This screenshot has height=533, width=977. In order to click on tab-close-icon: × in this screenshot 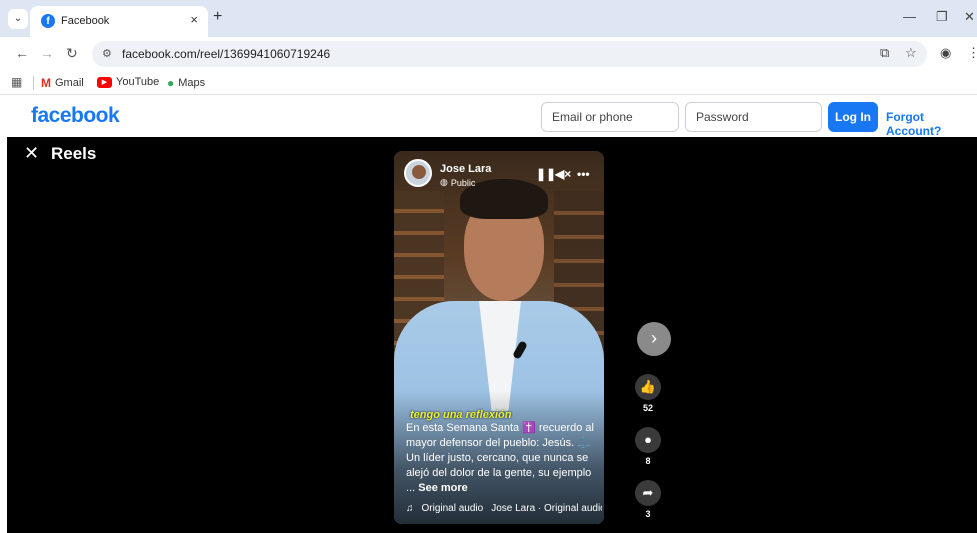, I will do `click(194, 19)`.